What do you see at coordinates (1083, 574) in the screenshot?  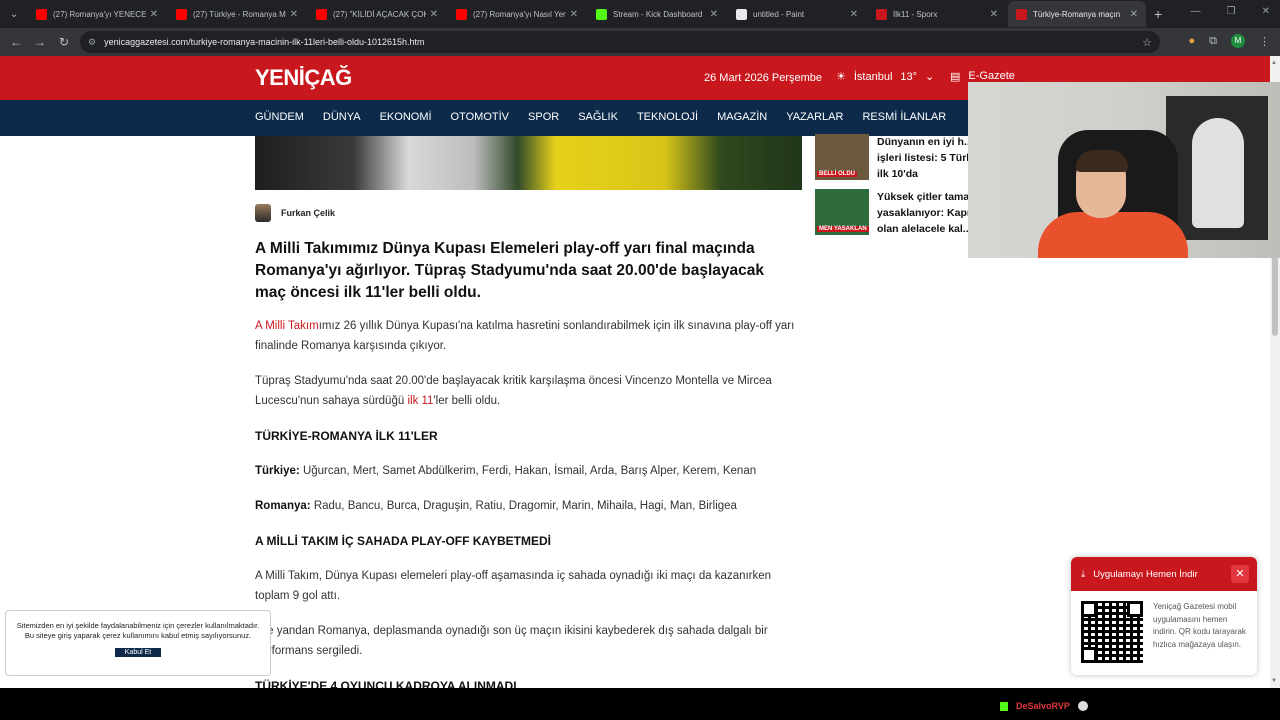 I see `download-icon: ⤓` at bounding box center [1083, 574].